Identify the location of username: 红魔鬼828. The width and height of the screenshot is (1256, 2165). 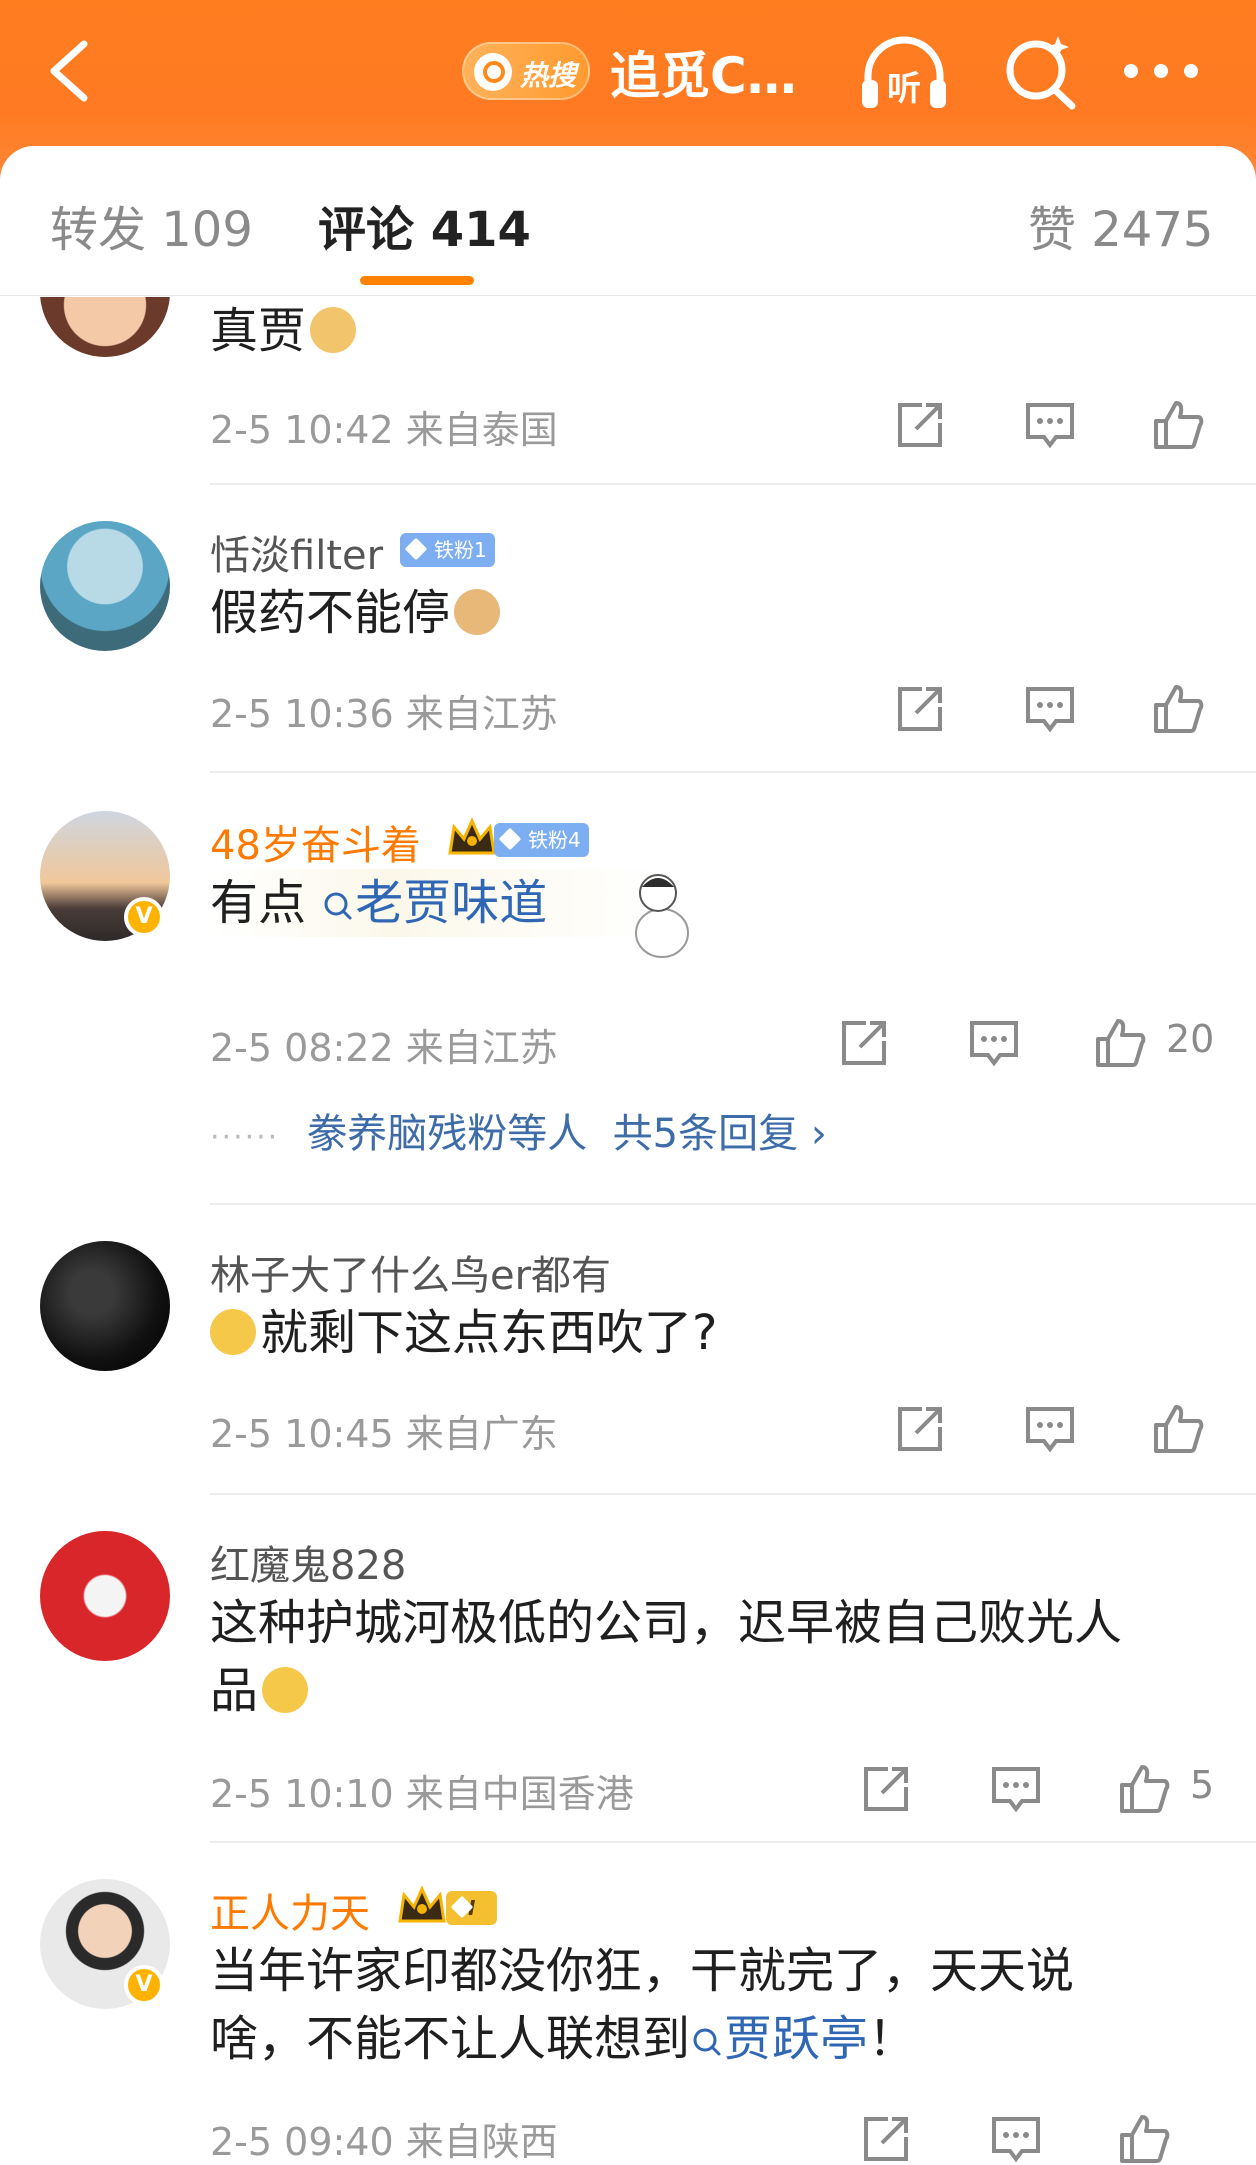
(308, 1562).